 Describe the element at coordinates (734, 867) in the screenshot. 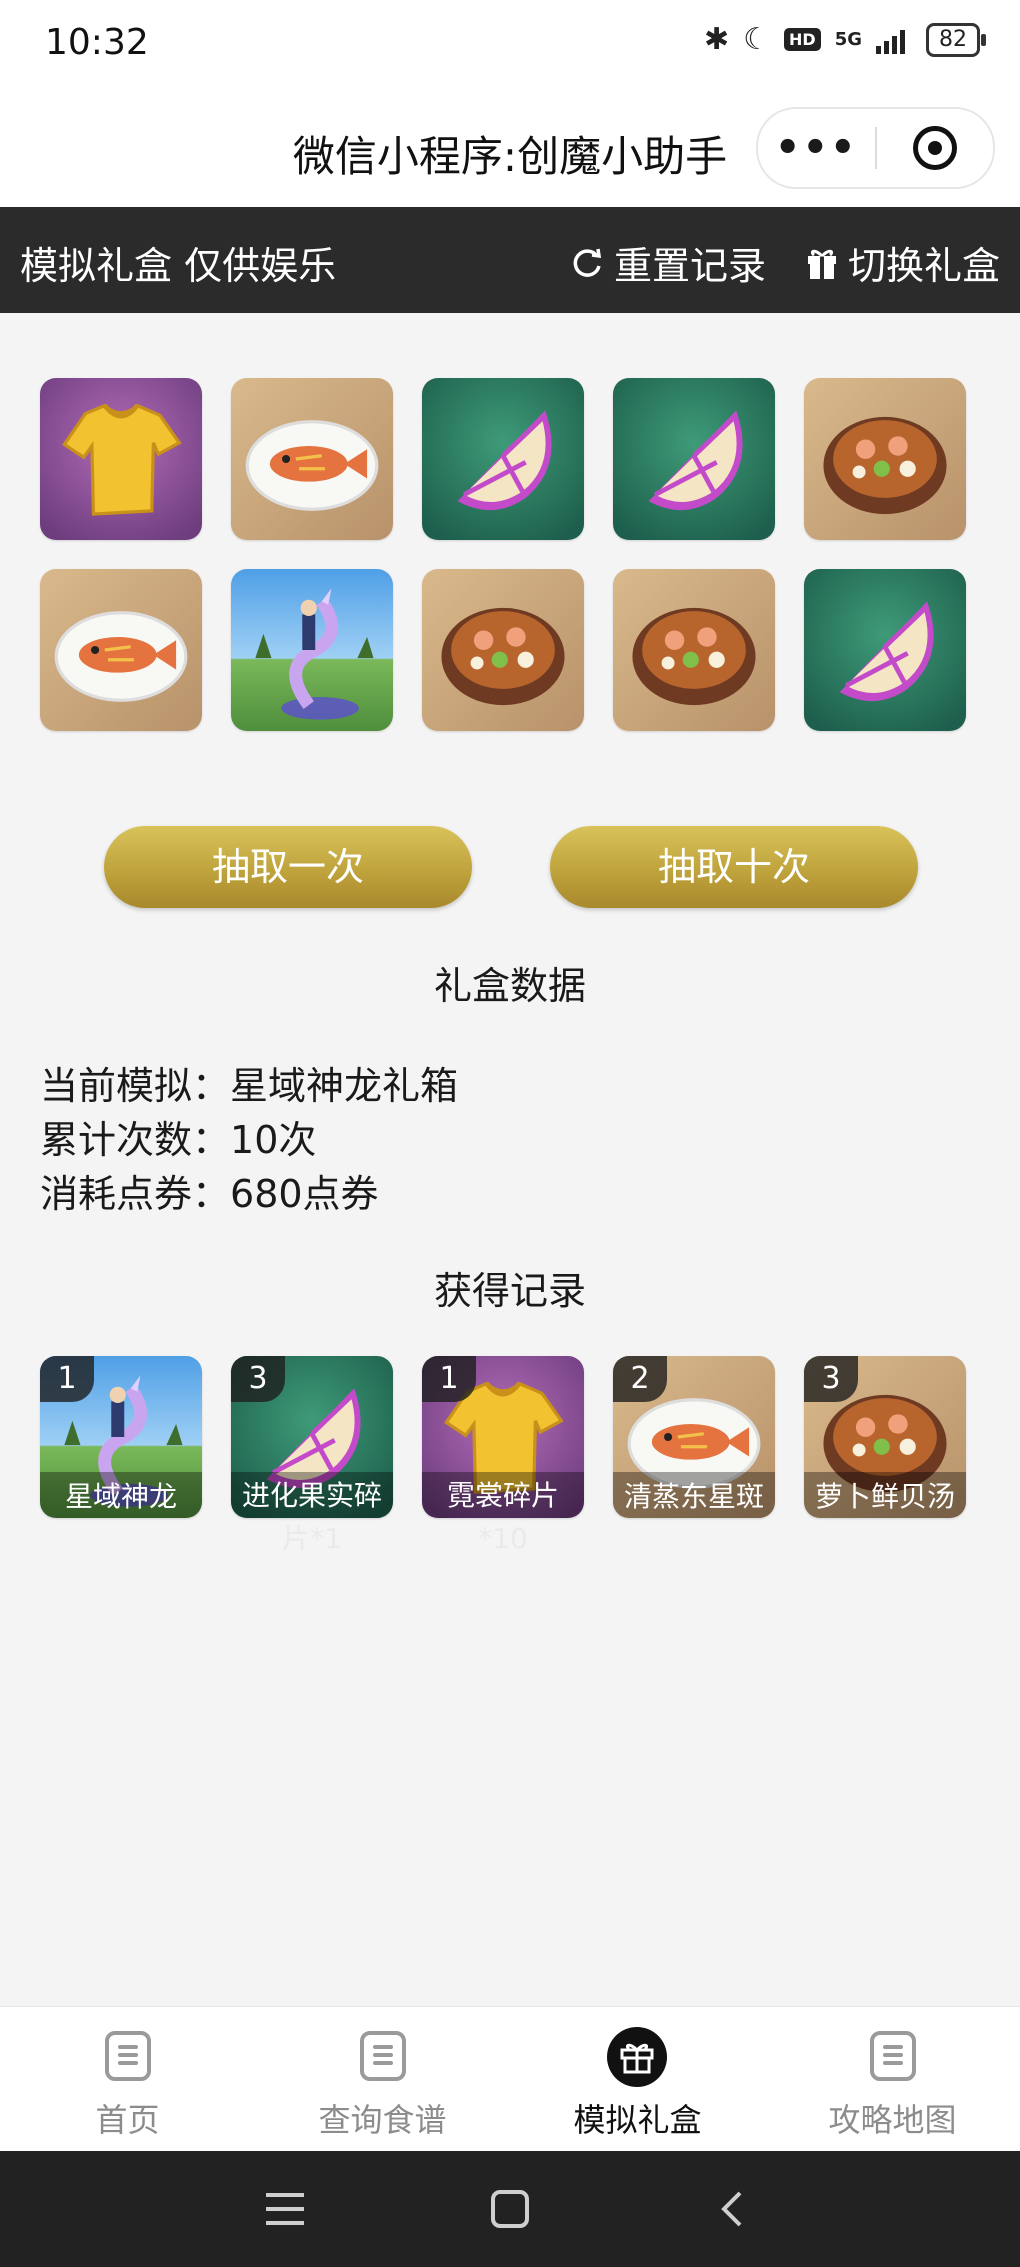

I see `draw-ten-button: 抽取十次` at that location.